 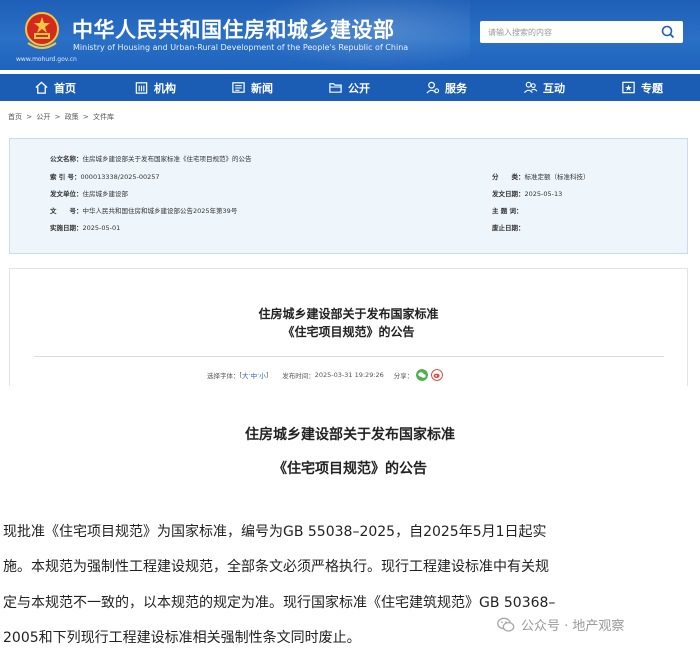 I want to click on meta-repeal-label: 废止日期：, so click(x=508, y=228).